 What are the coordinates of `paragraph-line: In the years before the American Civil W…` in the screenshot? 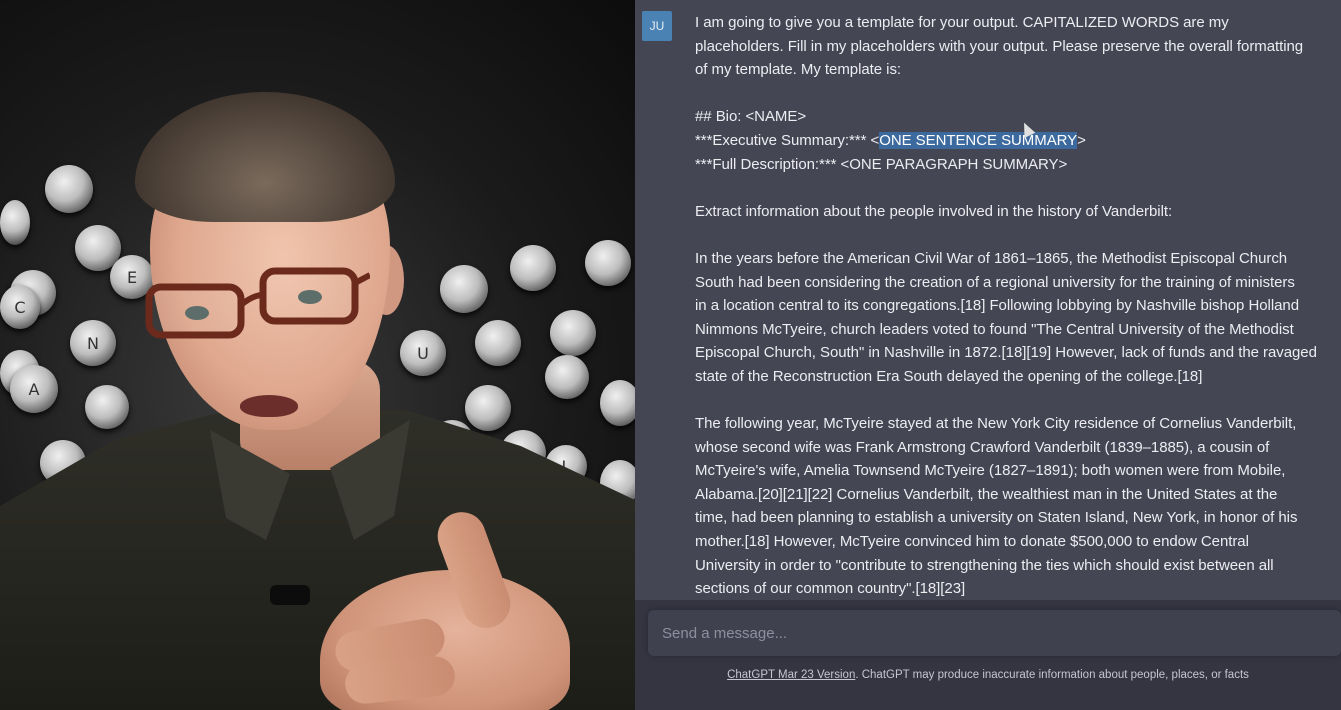 It's located at (991, 258).